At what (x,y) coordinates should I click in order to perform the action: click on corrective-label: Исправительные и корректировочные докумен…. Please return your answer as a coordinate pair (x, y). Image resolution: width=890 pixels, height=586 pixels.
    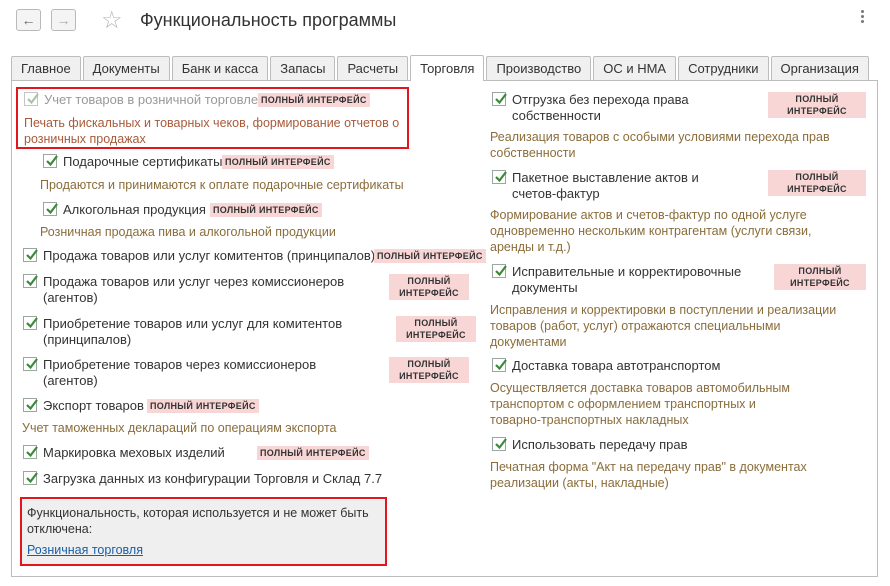
    Looking at the image, I should click on (627, 279).